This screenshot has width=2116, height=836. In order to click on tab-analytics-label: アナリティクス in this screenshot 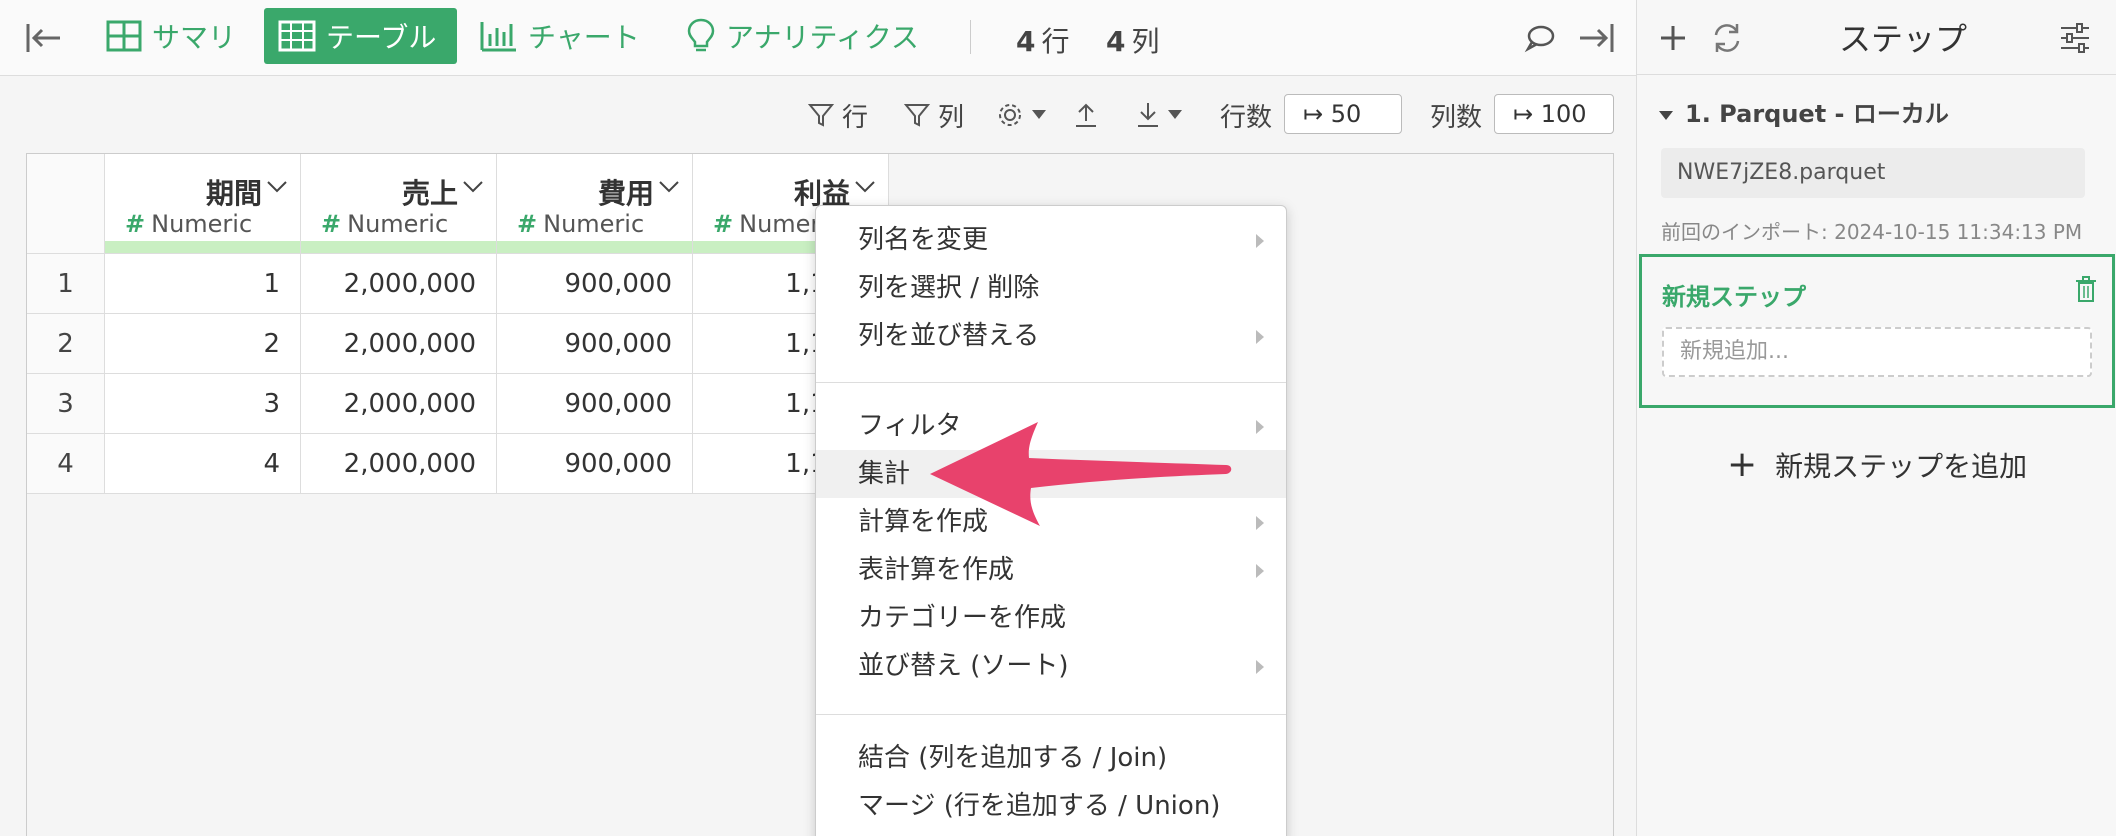, I will do `click(822, 37)`.